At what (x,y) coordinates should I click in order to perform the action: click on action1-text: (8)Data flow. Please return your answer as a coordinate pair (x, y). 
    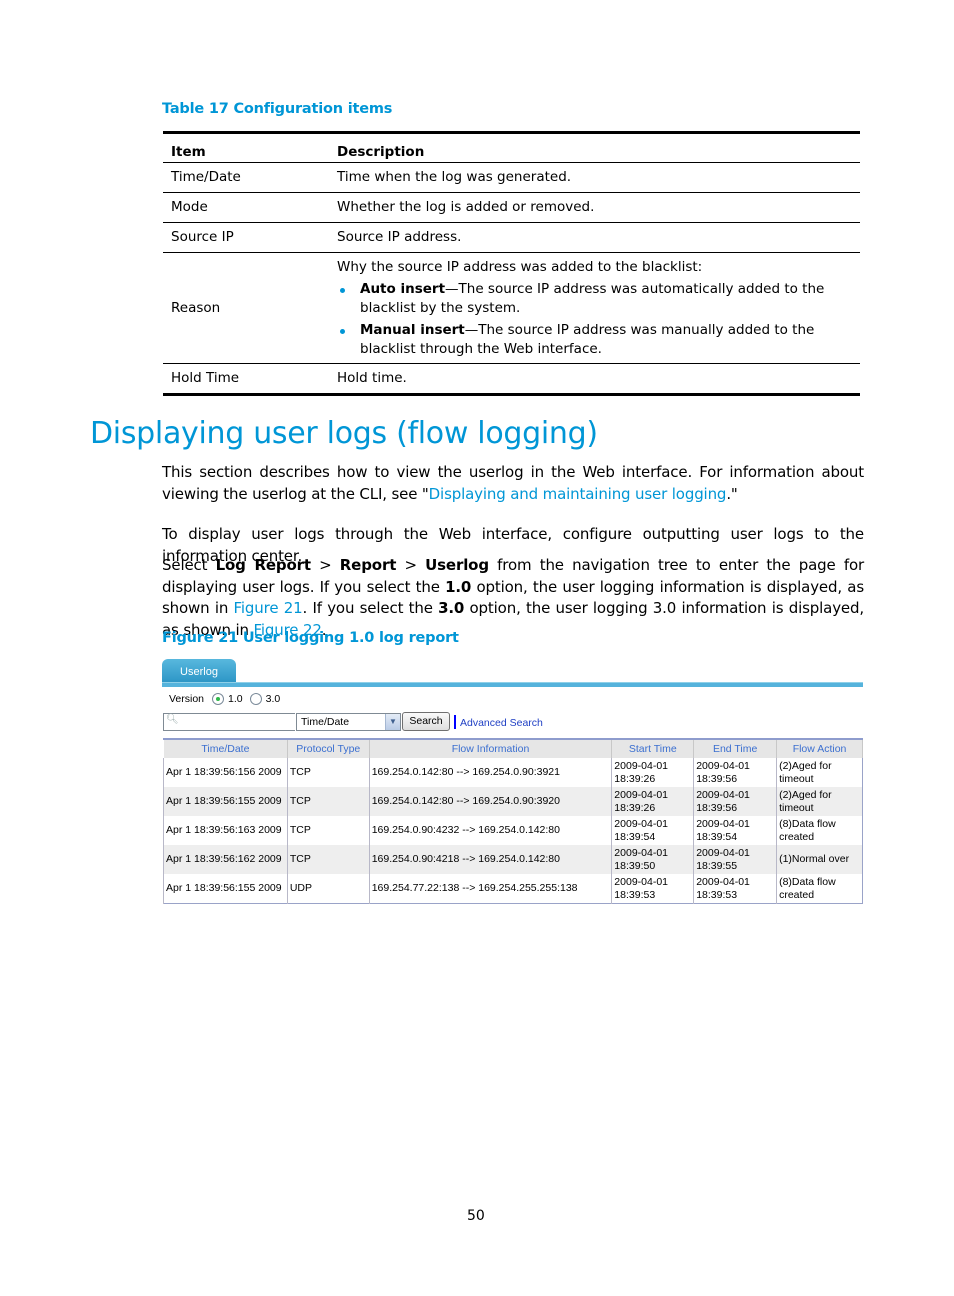
    Looking at the image, I should click on (807, 881).